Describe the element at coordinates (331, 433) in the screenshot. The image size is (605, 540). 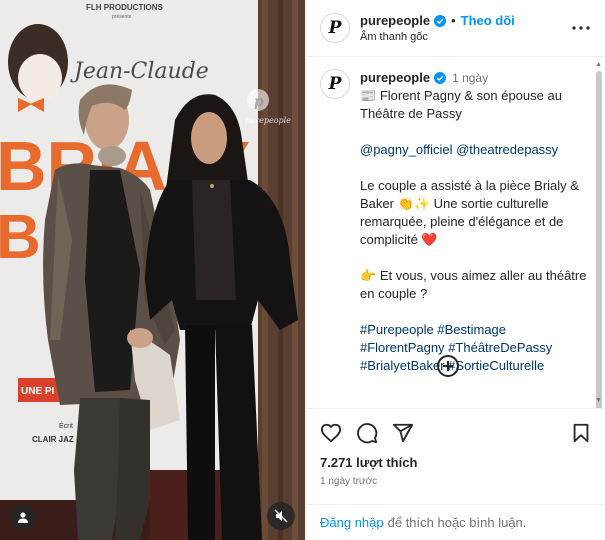
I see `heart-icon` at that location.